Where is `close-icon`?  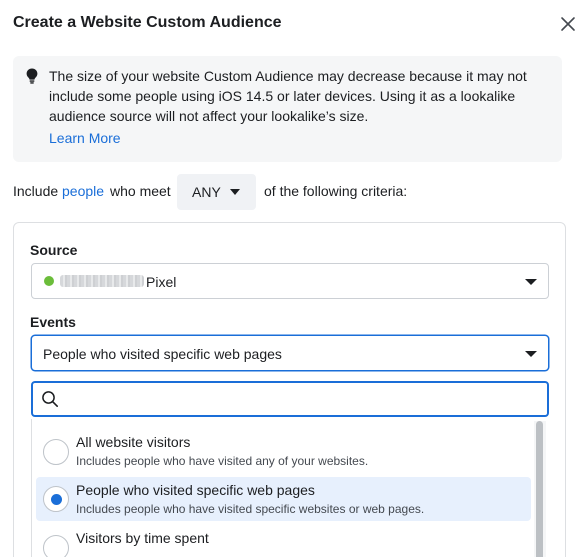
close-icon is located at coordinates (568, 24).